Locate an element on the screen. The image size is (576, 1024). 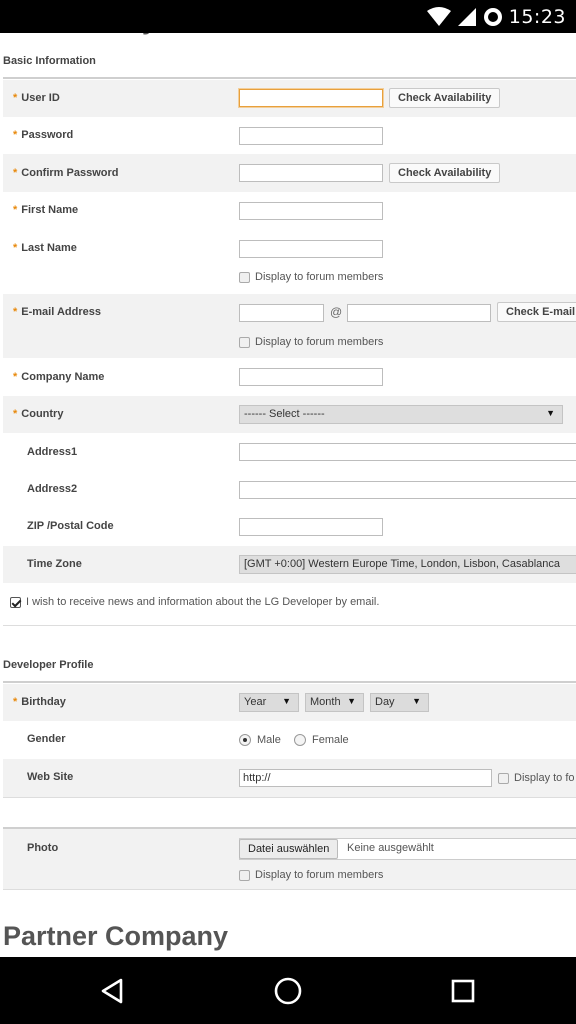
back-button is located at coordinates (112, 991).